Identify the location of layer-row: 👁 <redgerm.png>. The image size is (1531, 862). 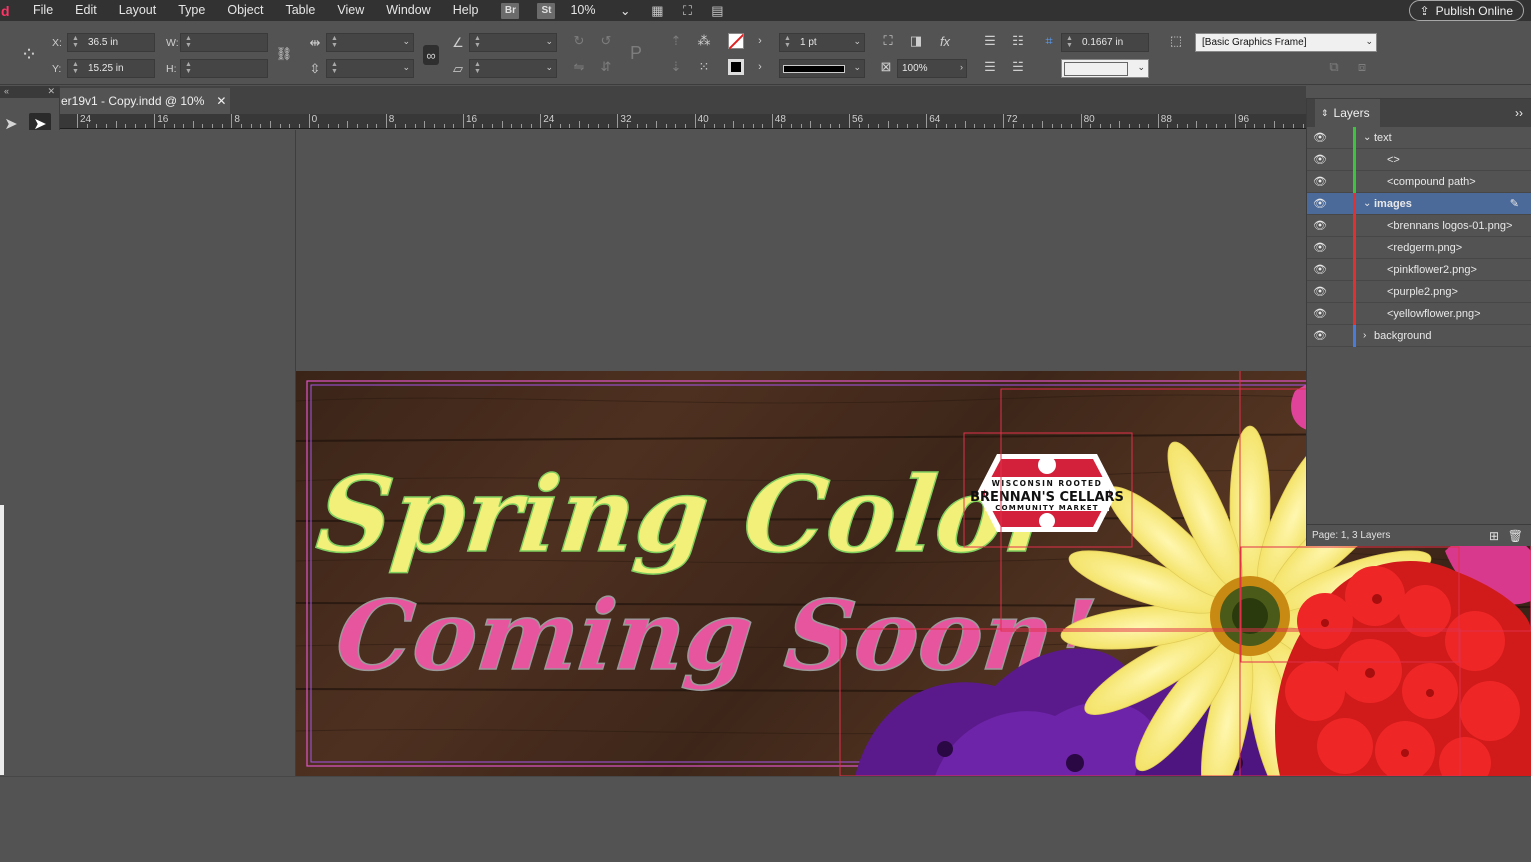
(1419, 248).